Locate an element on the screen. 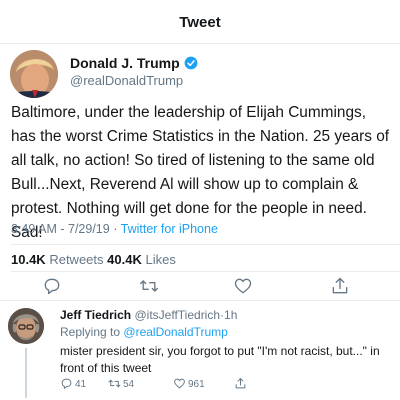 The height and width of the screenshot is (400, 400). thread-line is located at coordinates (26, 373).